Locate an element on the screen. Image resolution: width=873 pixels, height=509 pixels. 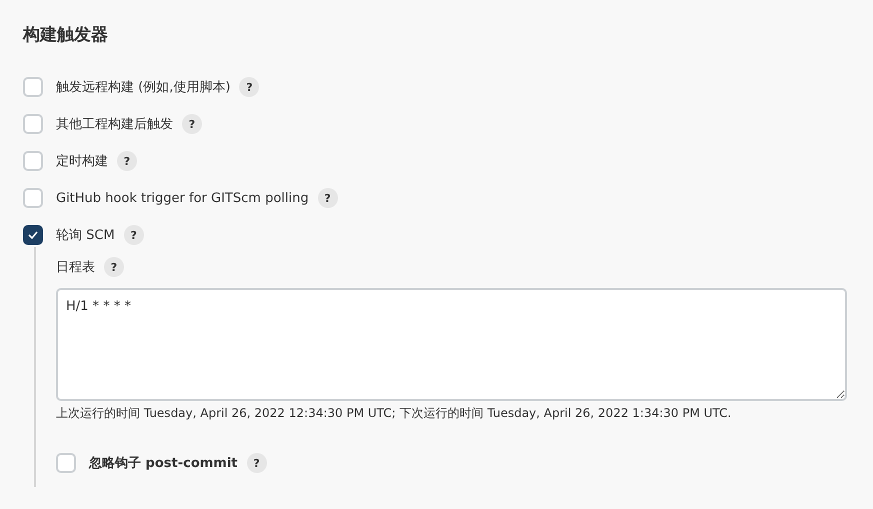
checkbox-label: 忽略钩子 post-commit is located at coordinates (163, 463).